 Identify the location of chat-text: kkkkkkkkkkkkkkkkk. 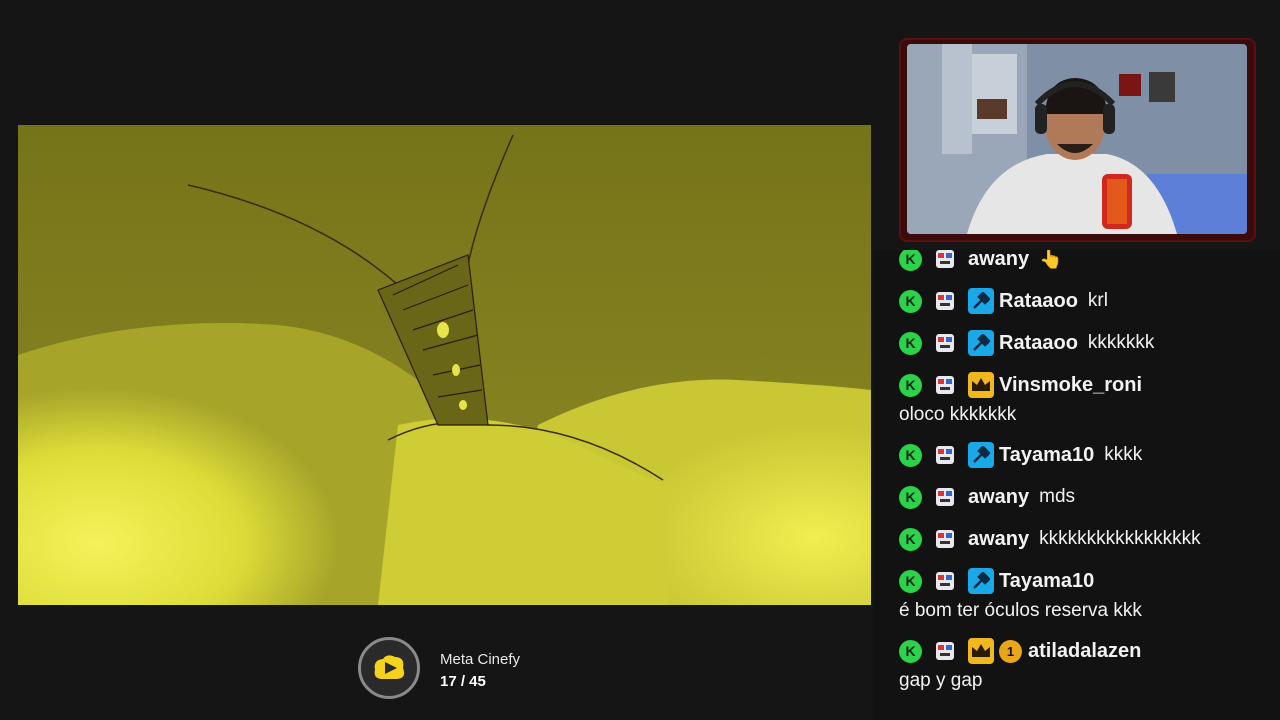
(1120, 538).